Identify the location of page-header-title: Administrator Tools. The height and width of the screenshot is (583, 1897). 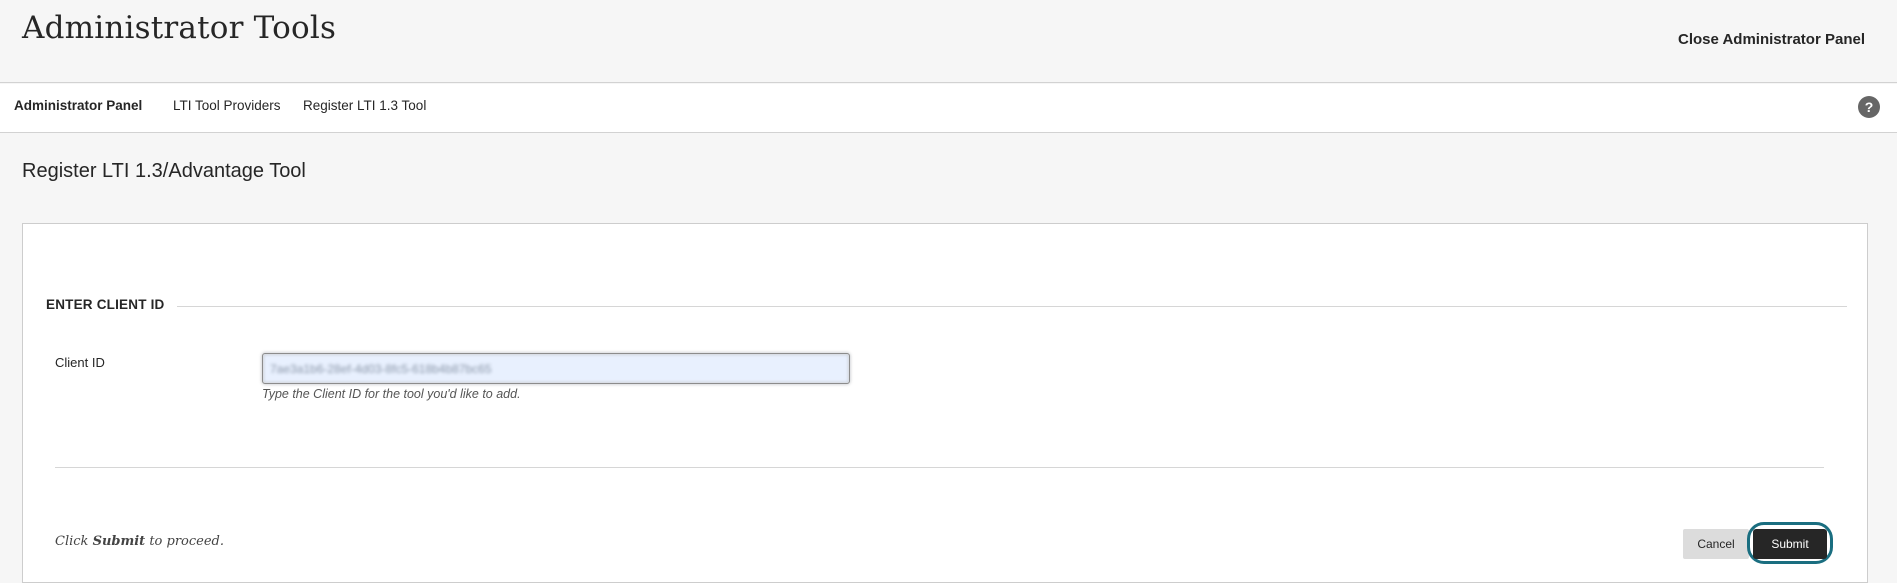
(179, 28).